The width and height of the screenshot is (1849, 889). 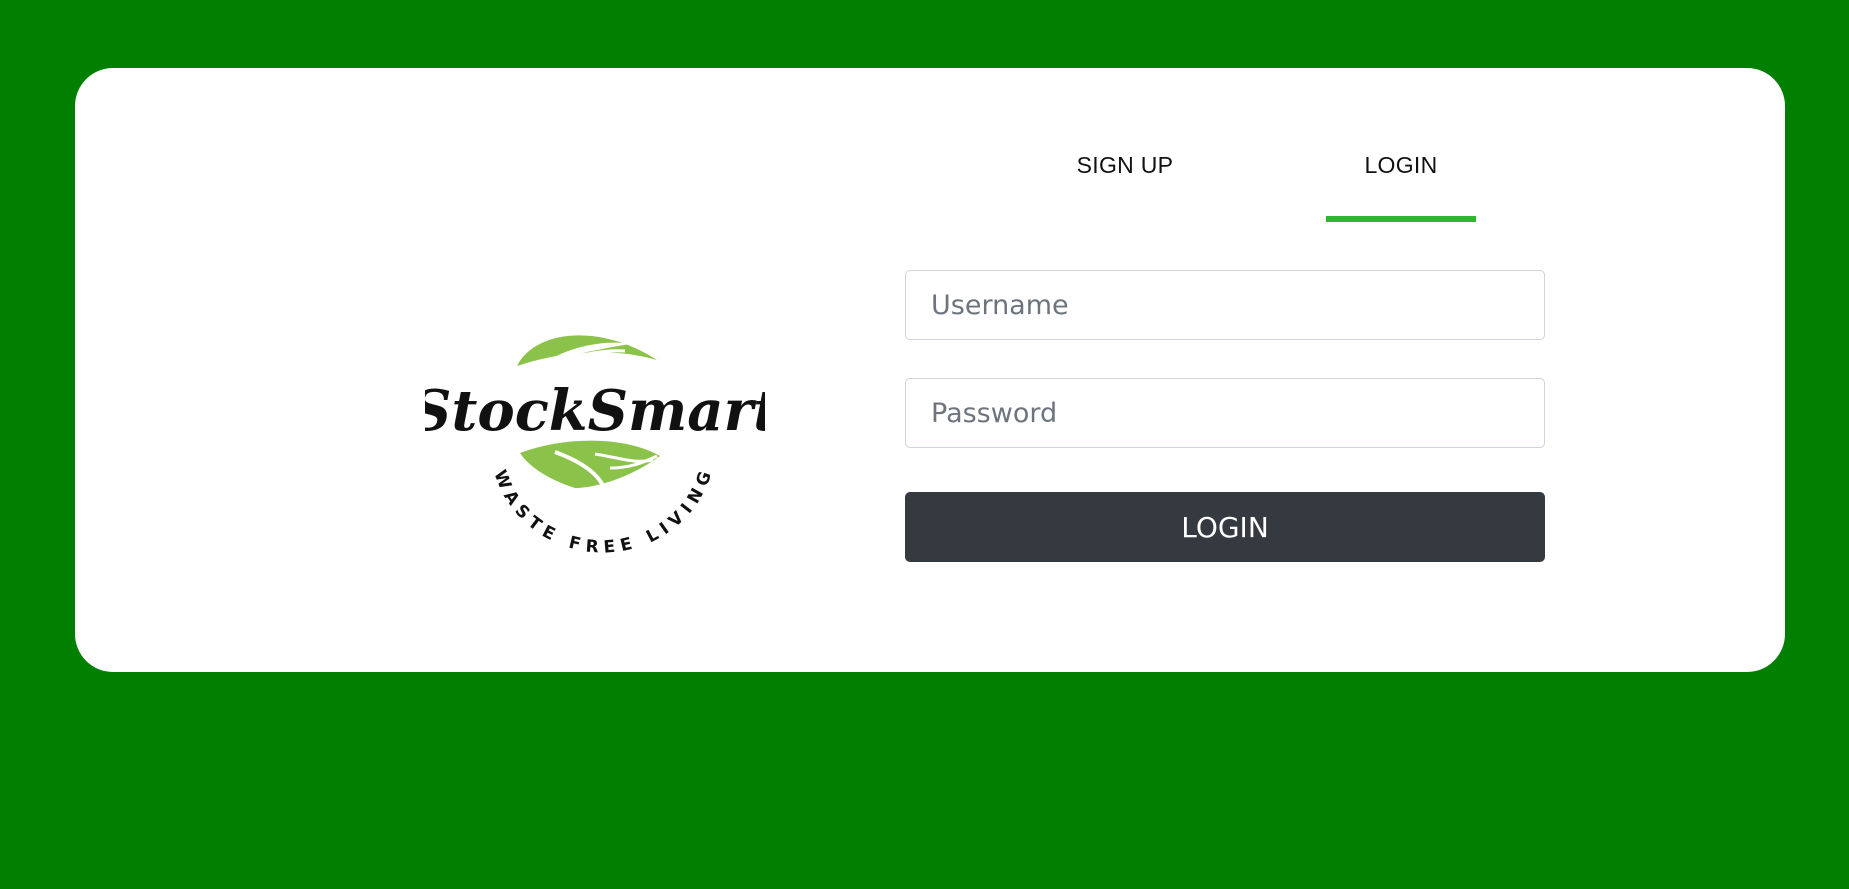 What do you see at coordinates (595, 411) in the screenshot?
I see `brand-name: StockSmart` at bounding box center [595, 411].